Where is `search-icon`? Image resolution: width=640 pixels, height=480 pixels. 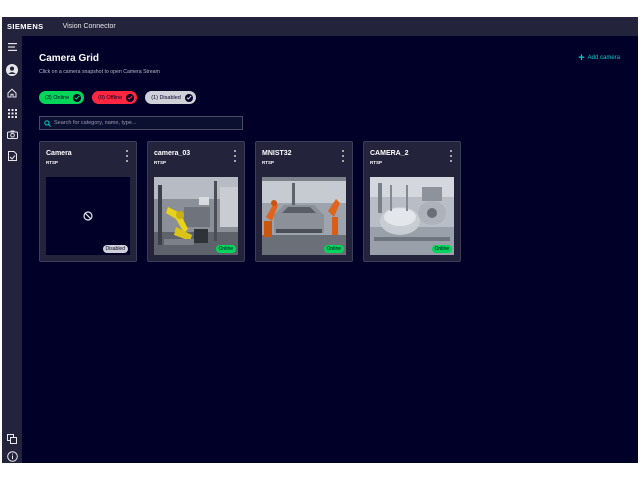
search-icon is located at coordinates (47, 123).